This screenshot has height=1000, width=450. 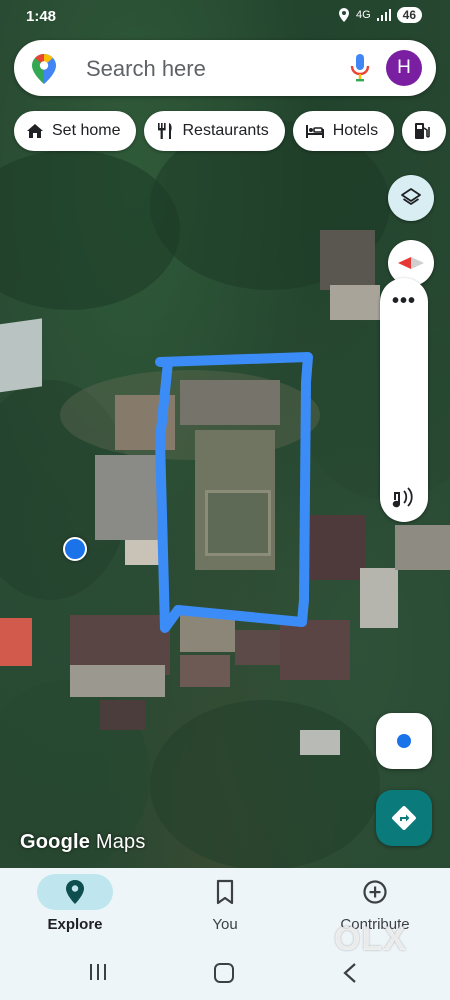 I want to click on chip-gas, so click(x=424, y=131).